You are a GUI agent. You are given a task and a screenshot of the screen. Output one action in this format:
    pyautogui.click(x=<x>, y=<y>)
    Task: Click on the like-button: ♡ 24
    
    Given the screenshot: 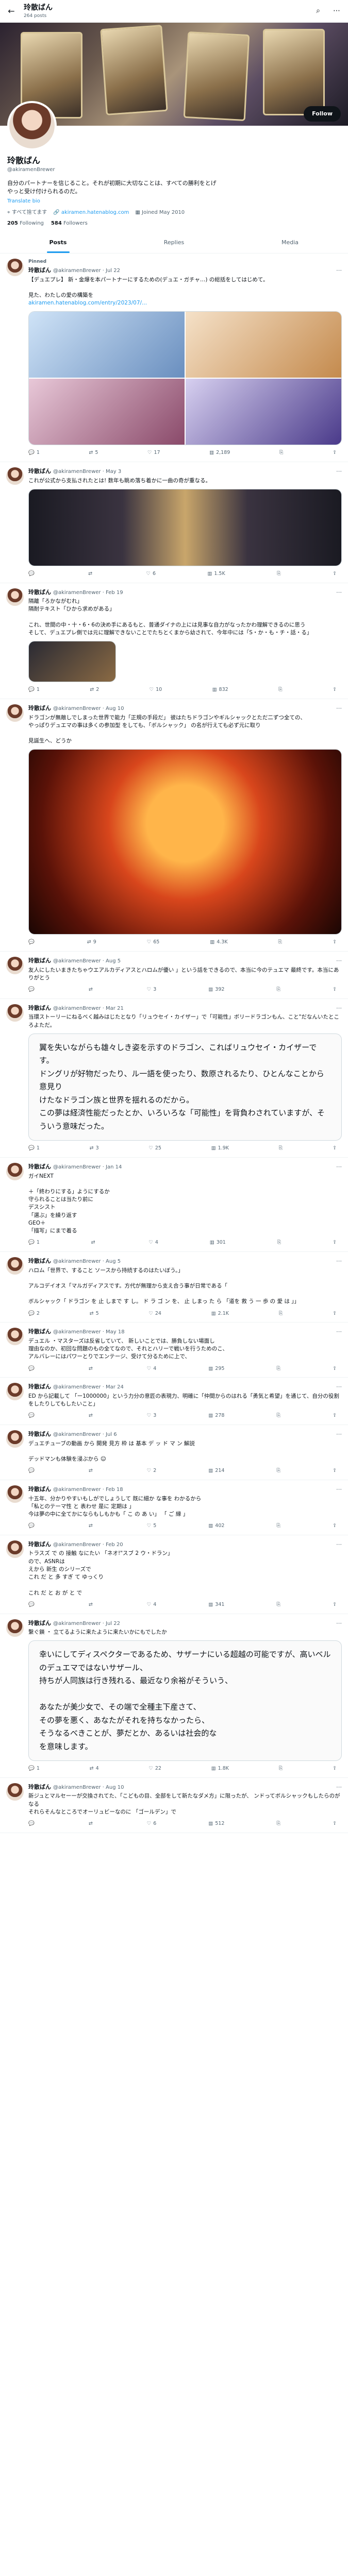 What is the action you would take?
    pyautogui.click(x=154, y=1313)
    